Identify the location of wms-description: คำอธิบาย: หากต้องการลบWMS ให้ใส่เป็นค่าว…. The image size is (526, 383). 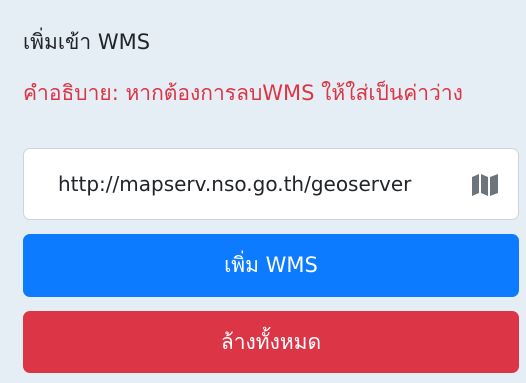
(243, 93).